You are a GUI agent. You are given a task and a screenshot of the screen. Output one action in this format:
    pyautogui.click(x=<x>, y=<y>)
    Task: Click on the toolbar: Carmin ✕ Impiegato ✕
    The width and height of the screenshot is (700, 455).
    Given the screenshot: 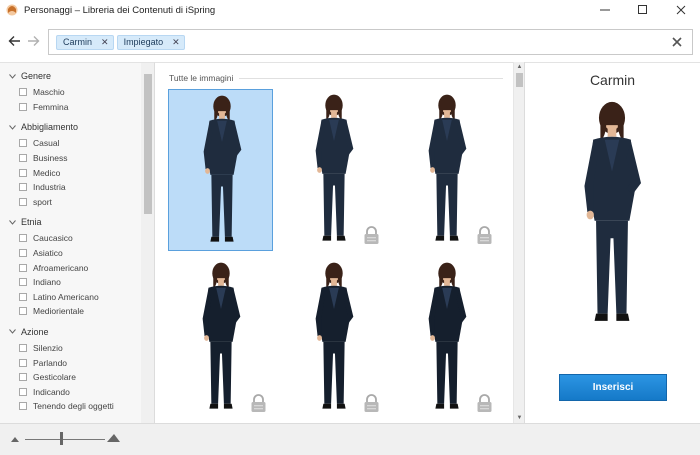 What is the action you would take?
    pyautogui.click(x=350, y=42)
    